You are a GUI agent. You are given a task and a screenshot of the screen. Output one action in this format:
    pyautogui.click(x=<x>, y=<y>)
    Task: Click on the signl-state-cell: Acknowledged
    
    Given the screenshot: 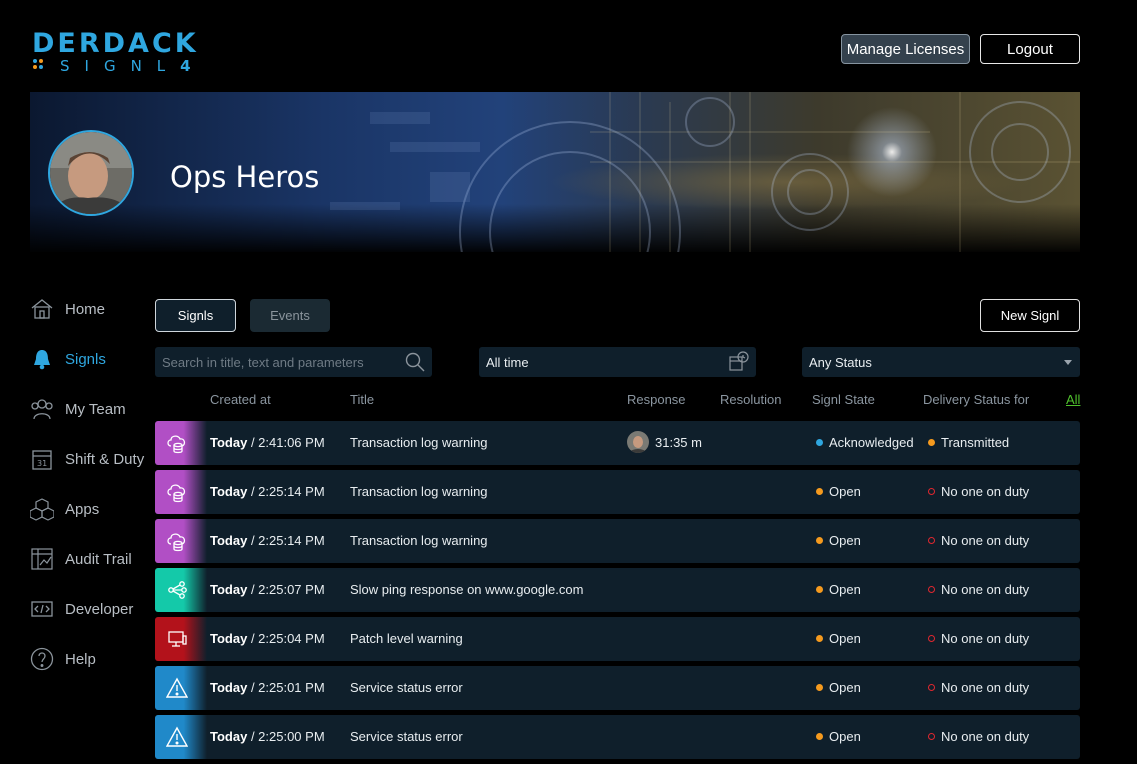 What is the action you would take?
    pyautogui.click(x=865, y=442)
    